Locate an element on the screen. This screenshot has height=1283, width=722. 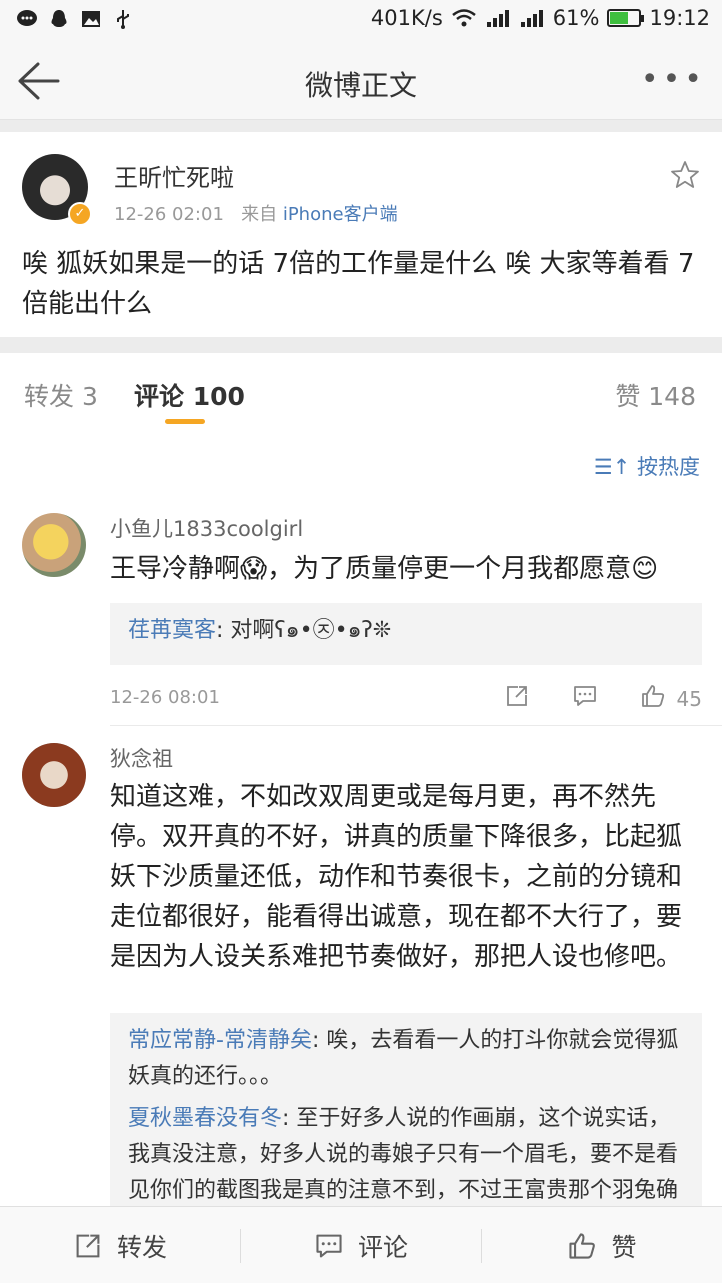
source-prefix: 来自 is located at coordinates (259, 214).